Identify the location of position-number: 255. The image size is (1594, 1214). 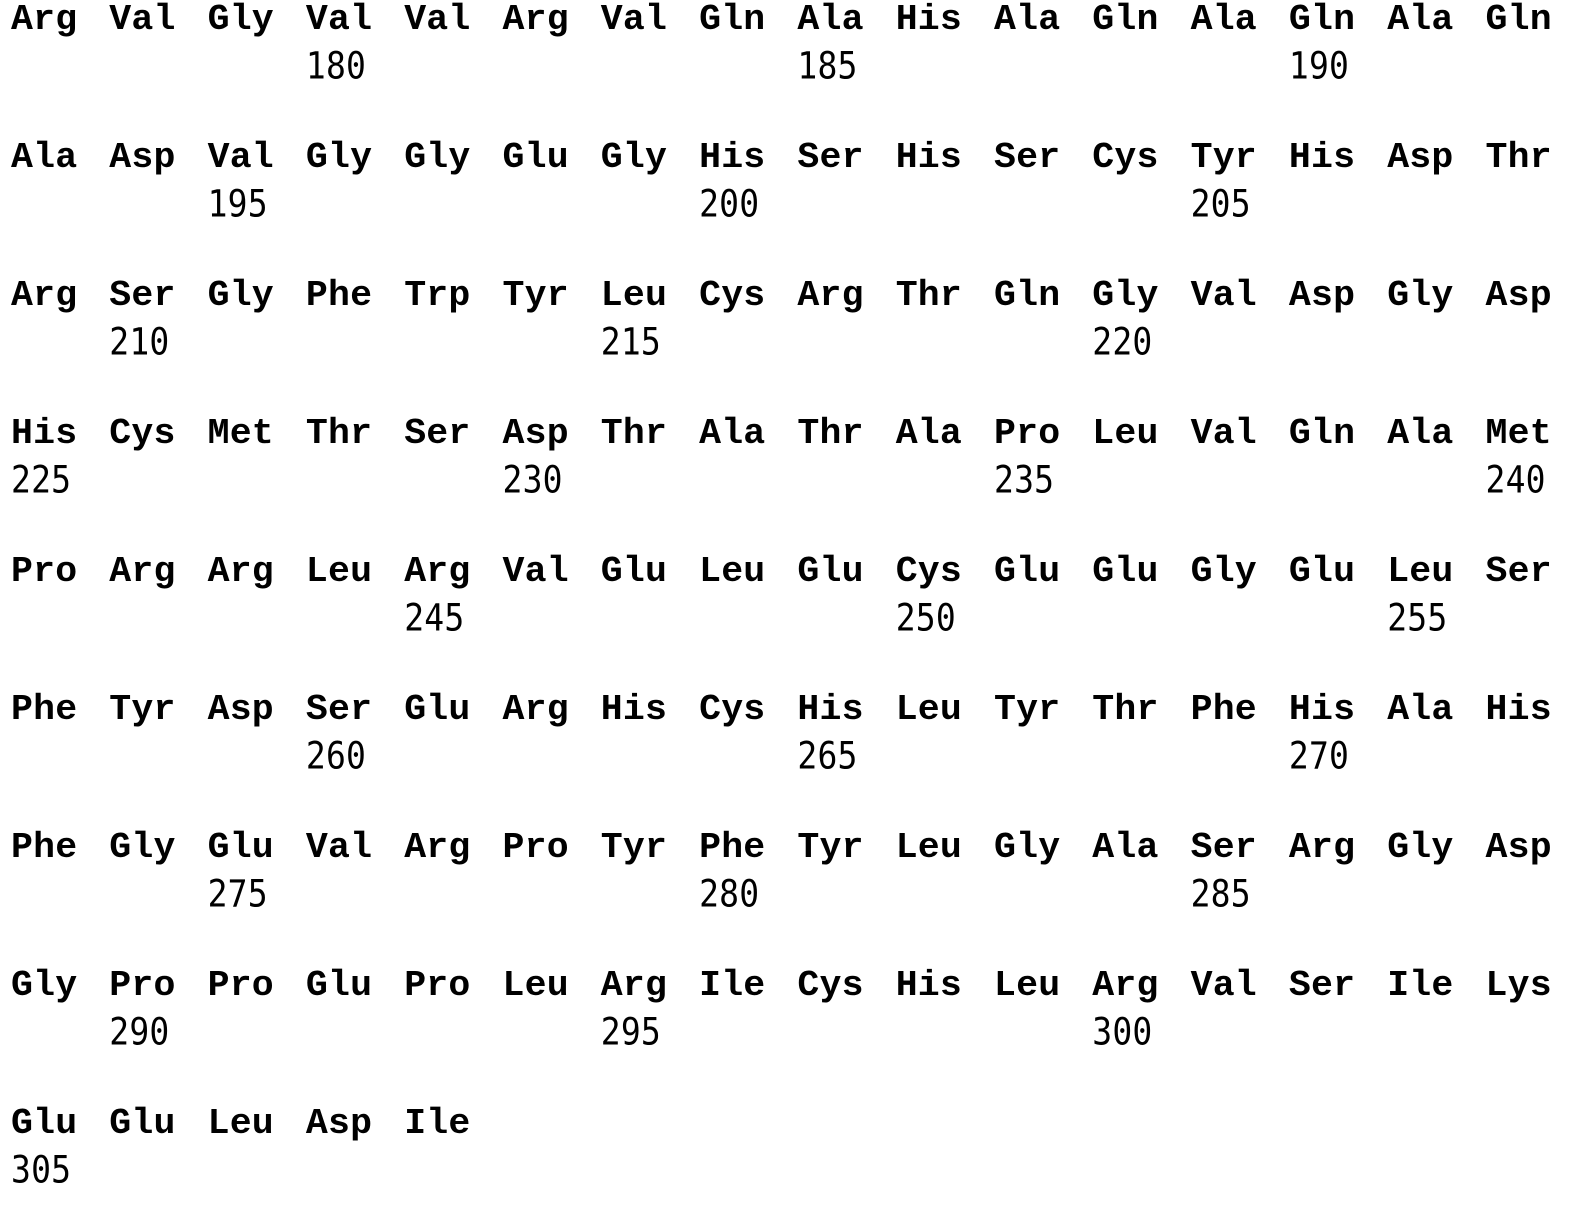
(1417, 618).